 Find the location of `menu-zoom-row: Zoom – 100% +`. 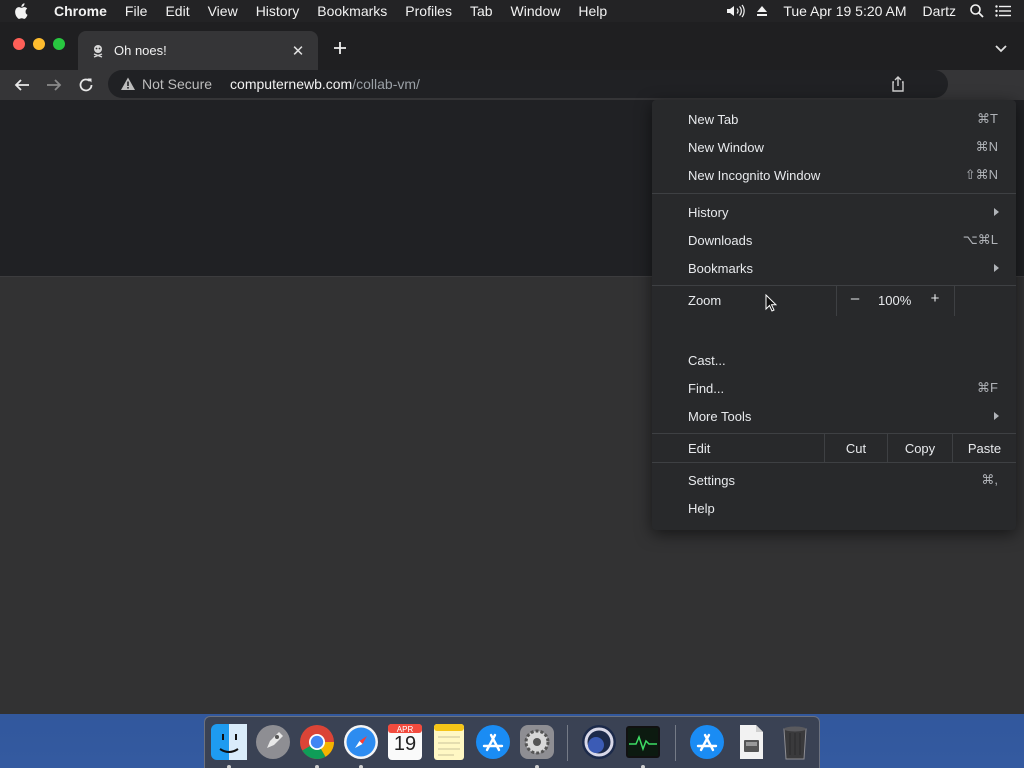

menu-zoom-row: Zoom – 100% + is located at coordinates (834, 301).